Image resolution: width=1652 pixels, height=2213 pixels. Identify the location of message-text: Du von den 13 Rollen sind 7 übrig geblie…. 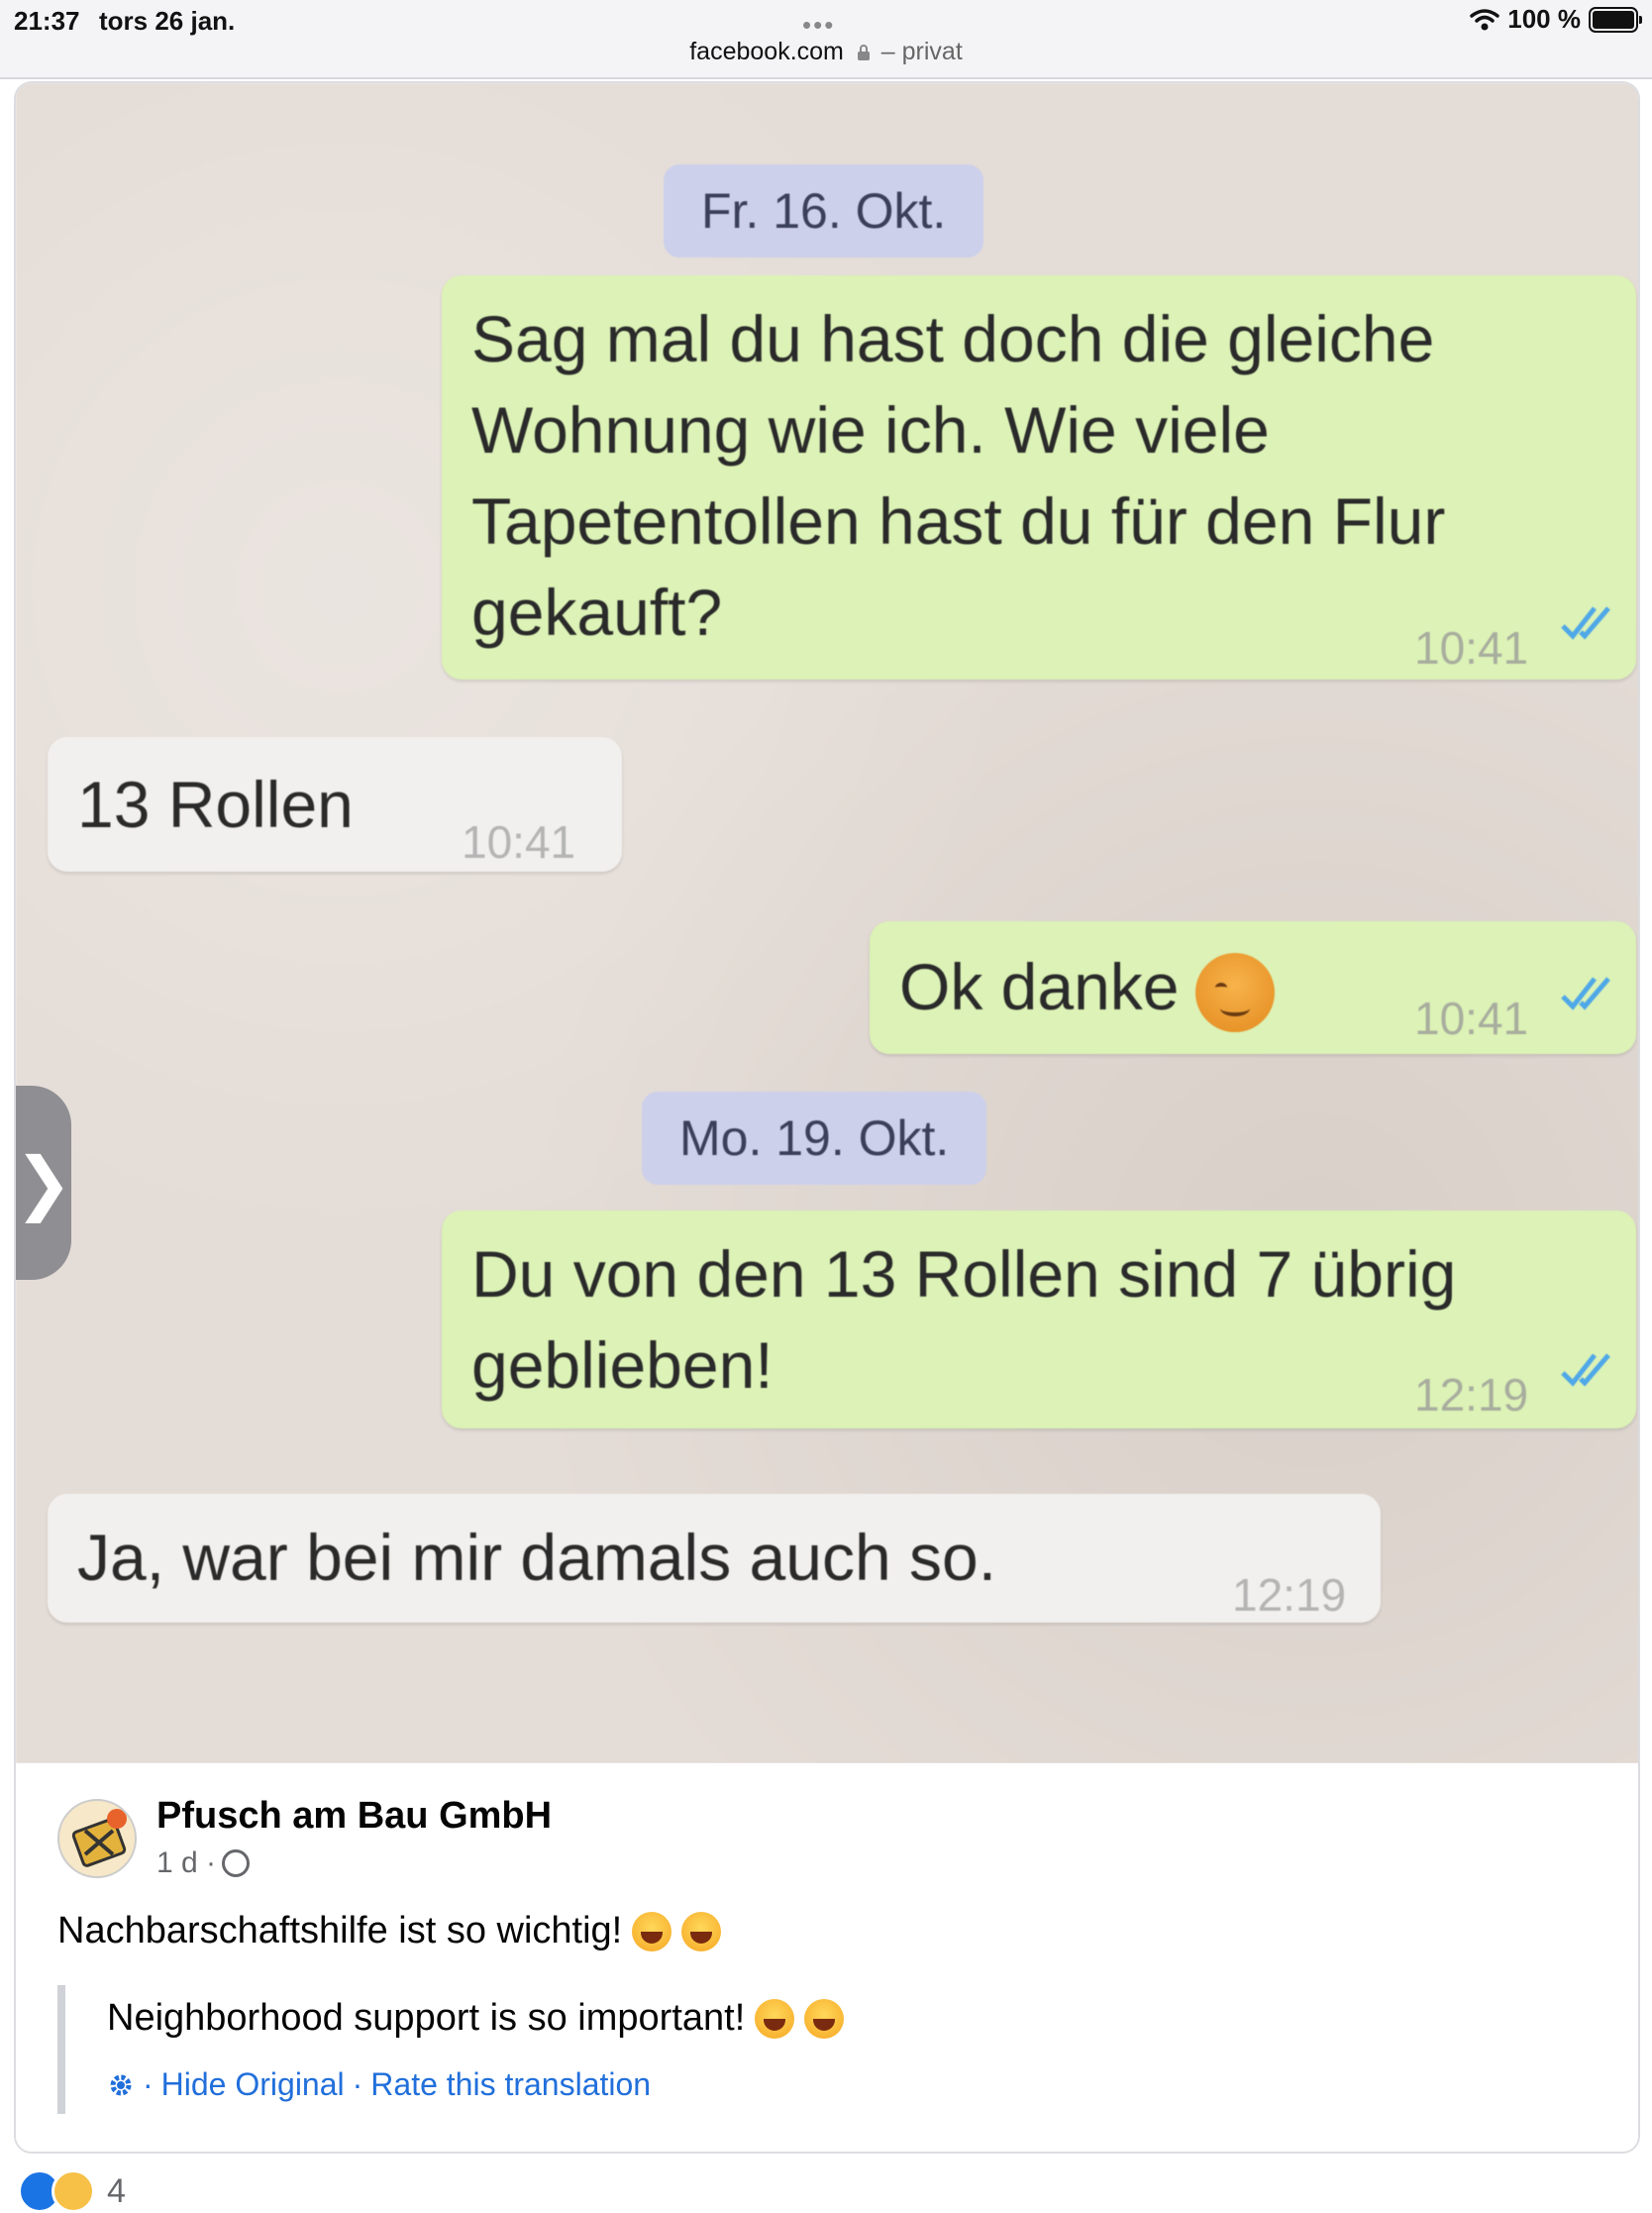
(964, 1320).